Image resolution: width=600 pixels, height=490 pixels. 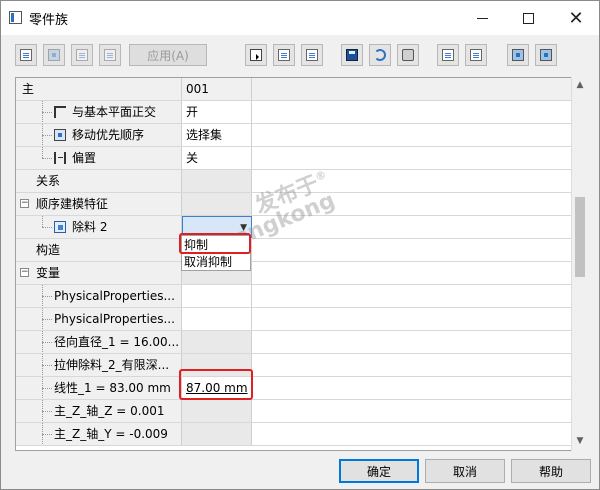 I want to click on insert-column-button, so click(x=284, y=55).